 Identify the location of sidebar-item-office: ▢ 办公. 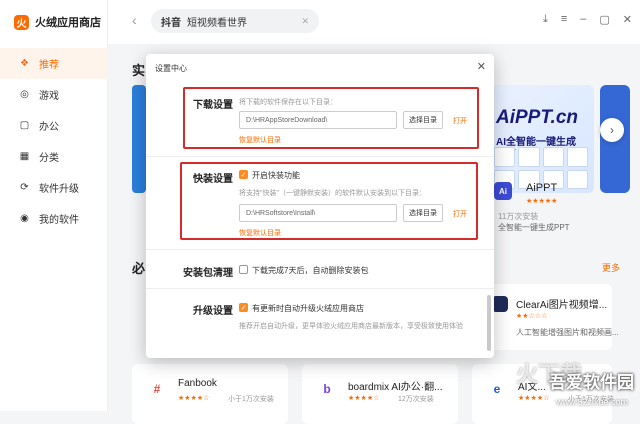
(54, 125).